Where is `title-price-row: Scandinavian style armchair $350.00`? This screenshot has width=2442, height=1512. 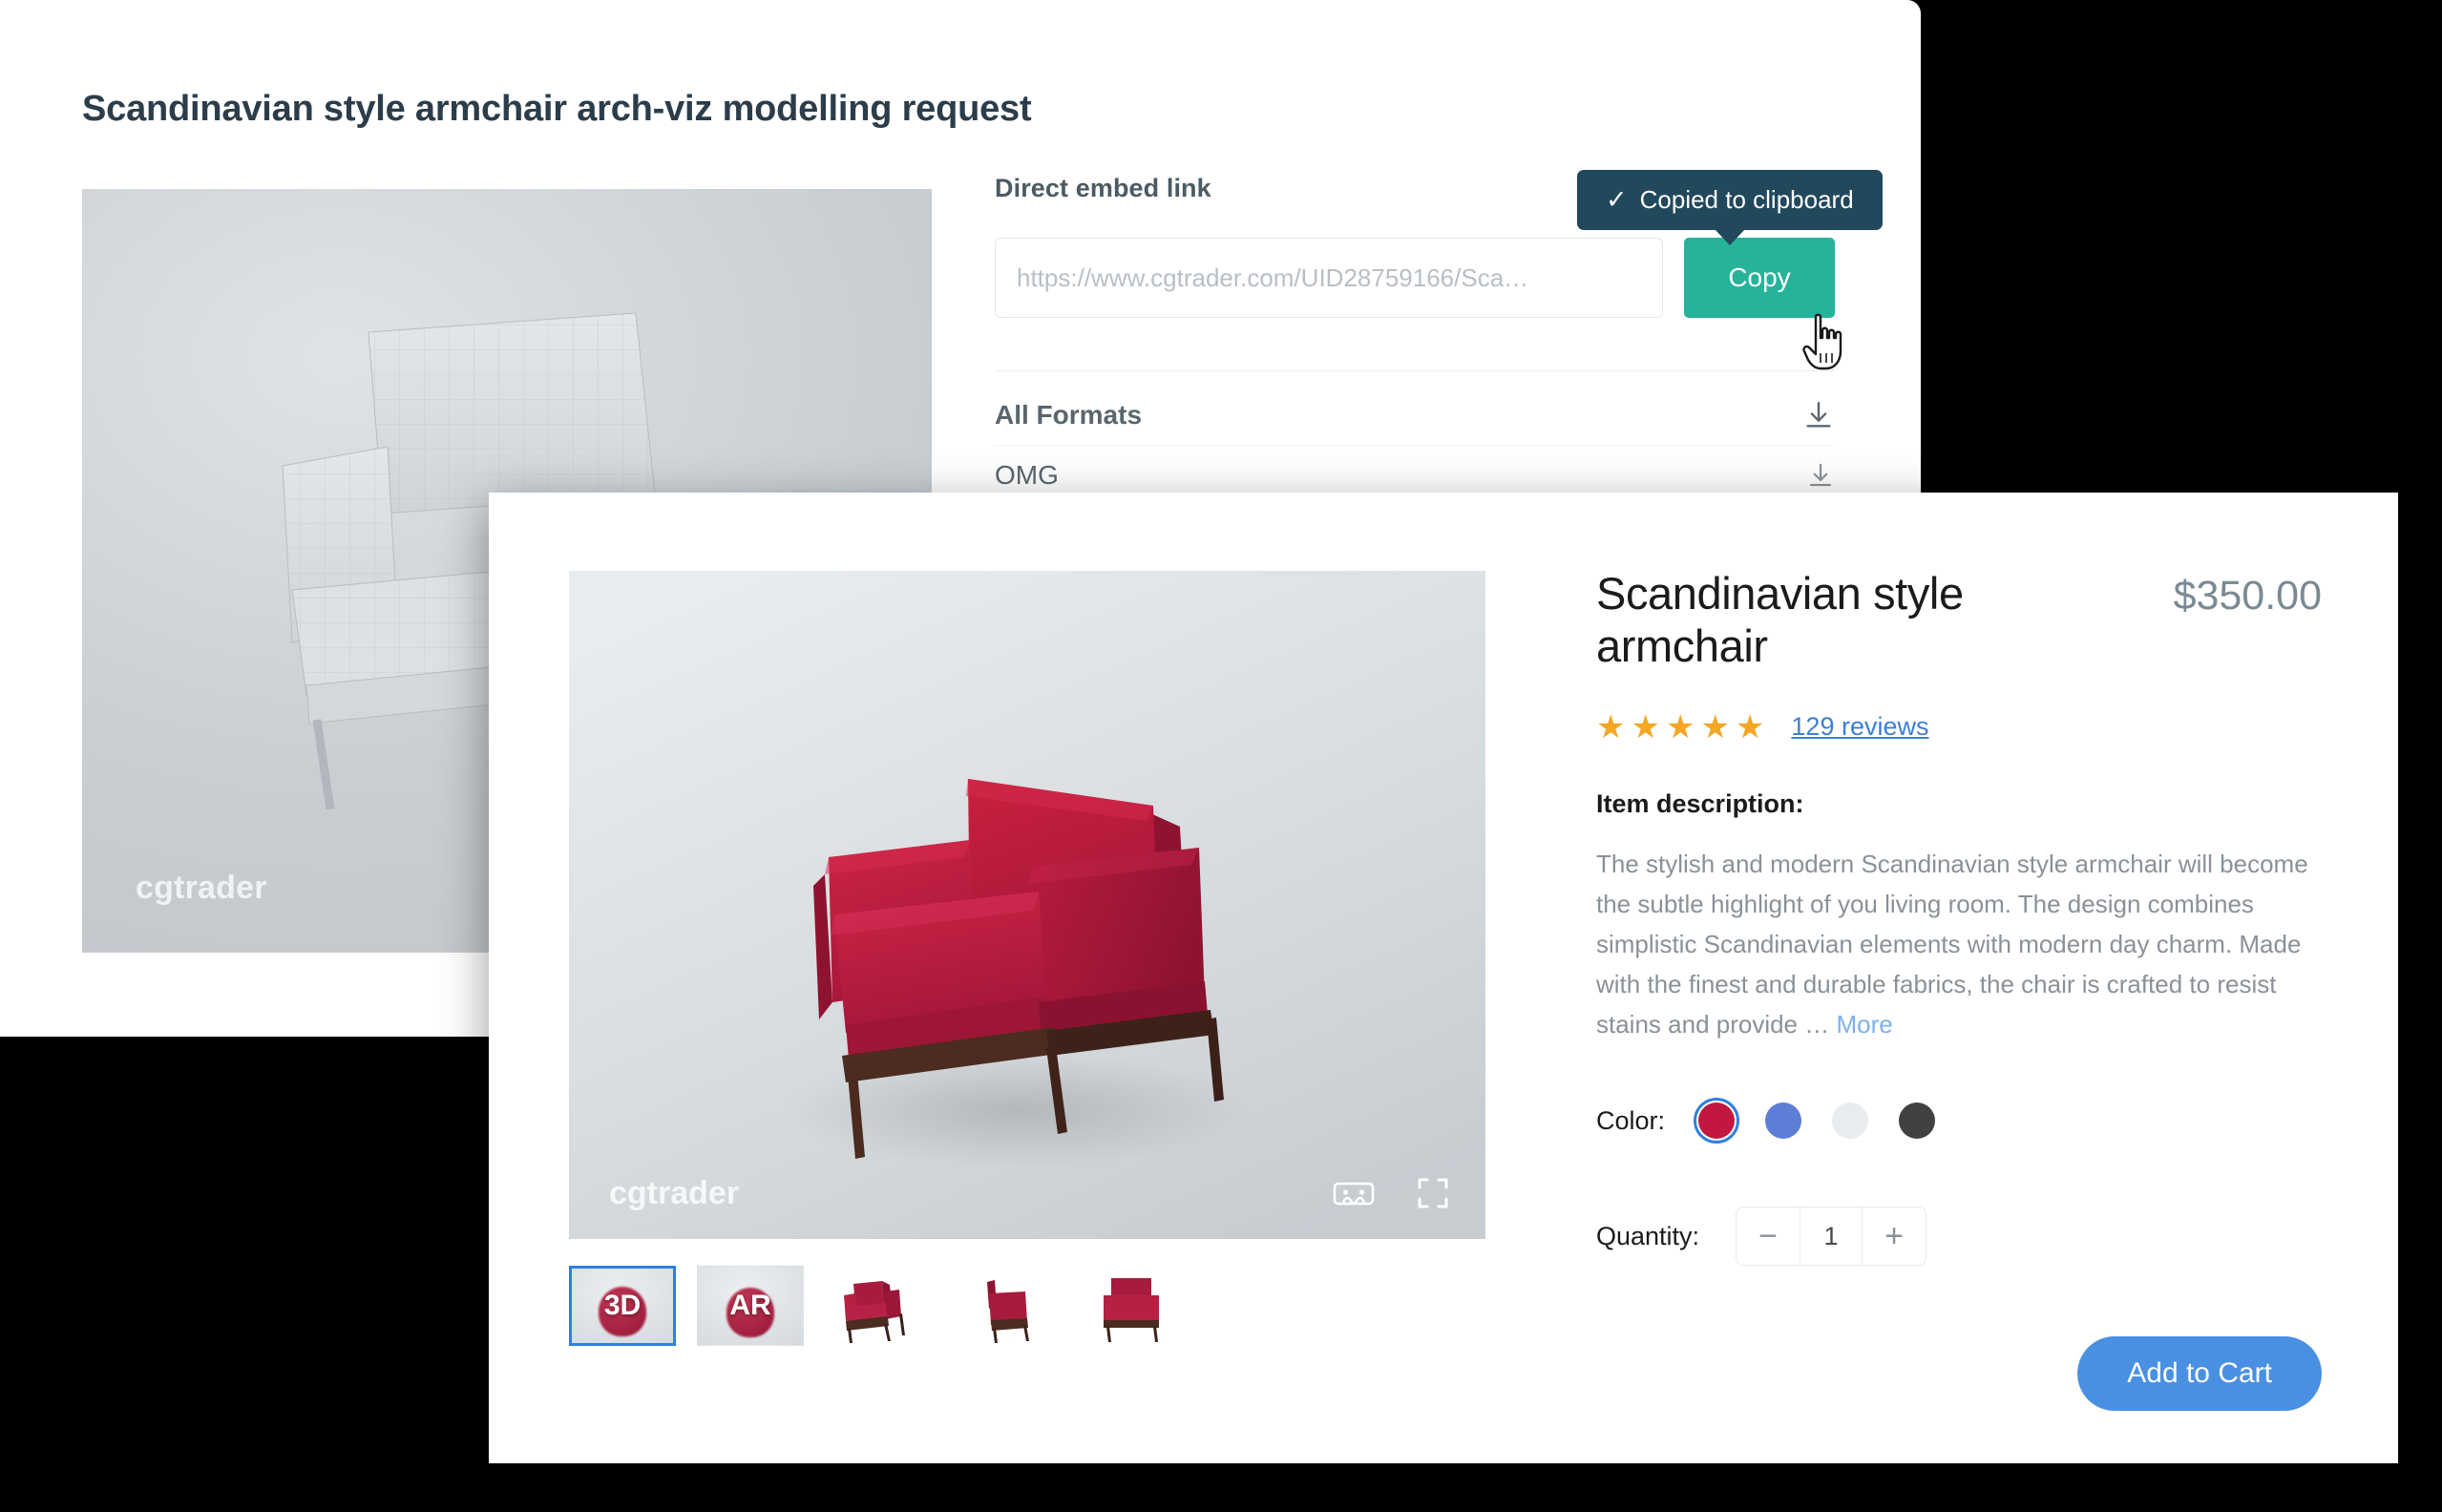 title-price-row: Scandinavian style armchair $350.00 is located at coordinates (1959, 620).